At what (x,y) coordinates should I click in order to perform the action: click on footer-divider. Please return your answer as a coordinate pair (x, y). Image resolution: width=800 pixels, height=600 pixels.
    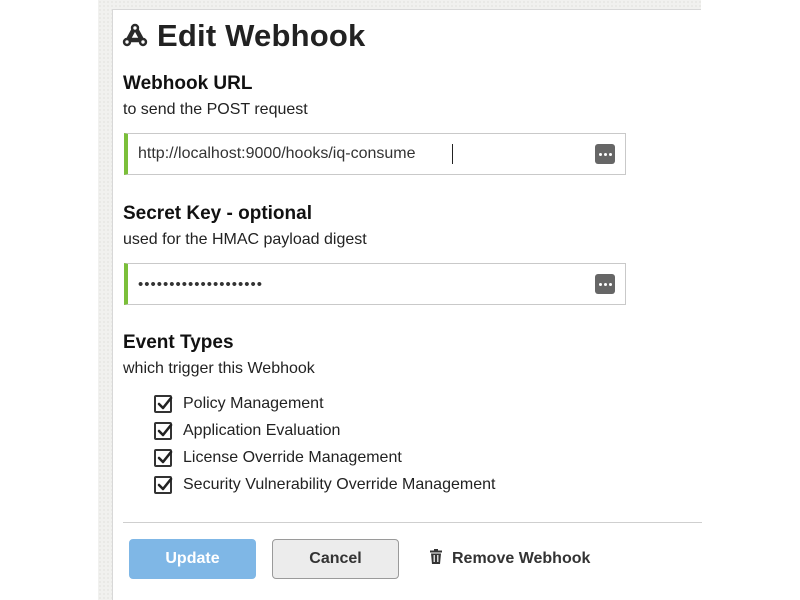
    Looking at the image, I should click on (412, 522).